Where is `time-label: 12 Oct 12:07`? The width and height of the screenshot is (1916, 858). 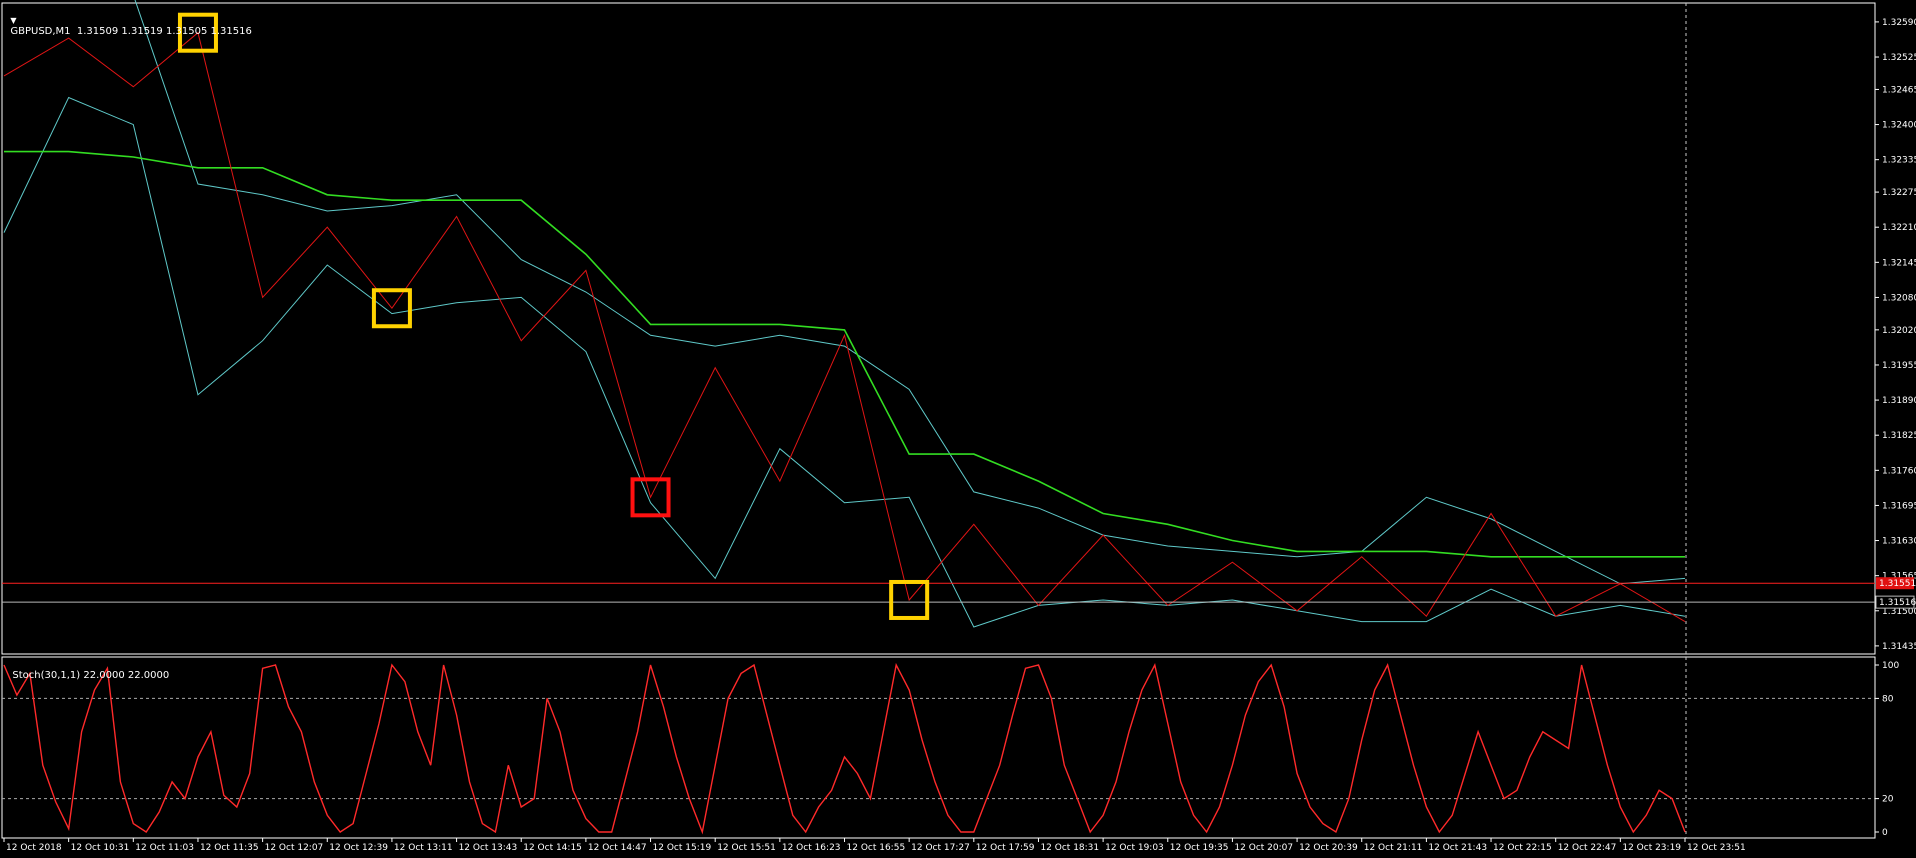 time-label: 12 Oct 12:07 is located at coordinates (294, 848).